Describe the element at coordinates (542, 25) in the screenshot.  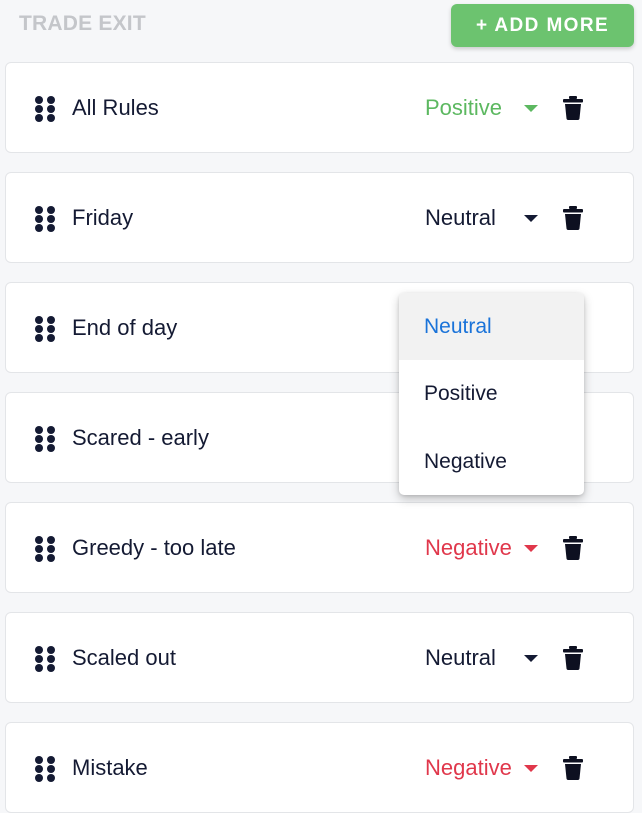
I see `add-more-button: + ADD MORE` at that location.